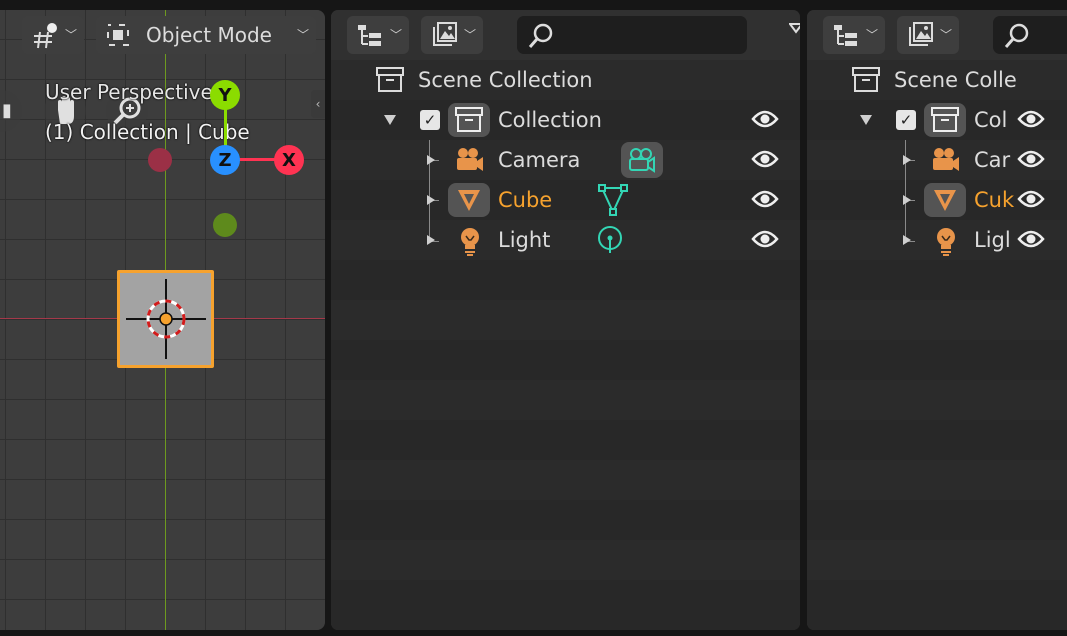  Describe the element at coordinates (992, 160) in the screenshot. I see `item-label: Car` at that location.